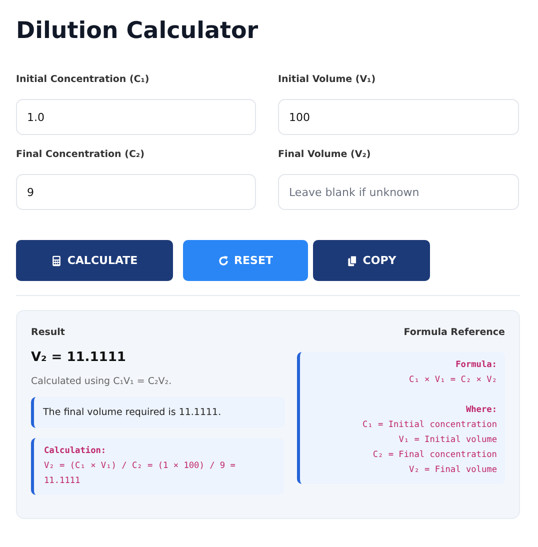 The image size is (538, 547). Describe the element at coordinates (83, 79) in the screenshot. I see `field-label: Initial Concentration (C₁)` at that location.